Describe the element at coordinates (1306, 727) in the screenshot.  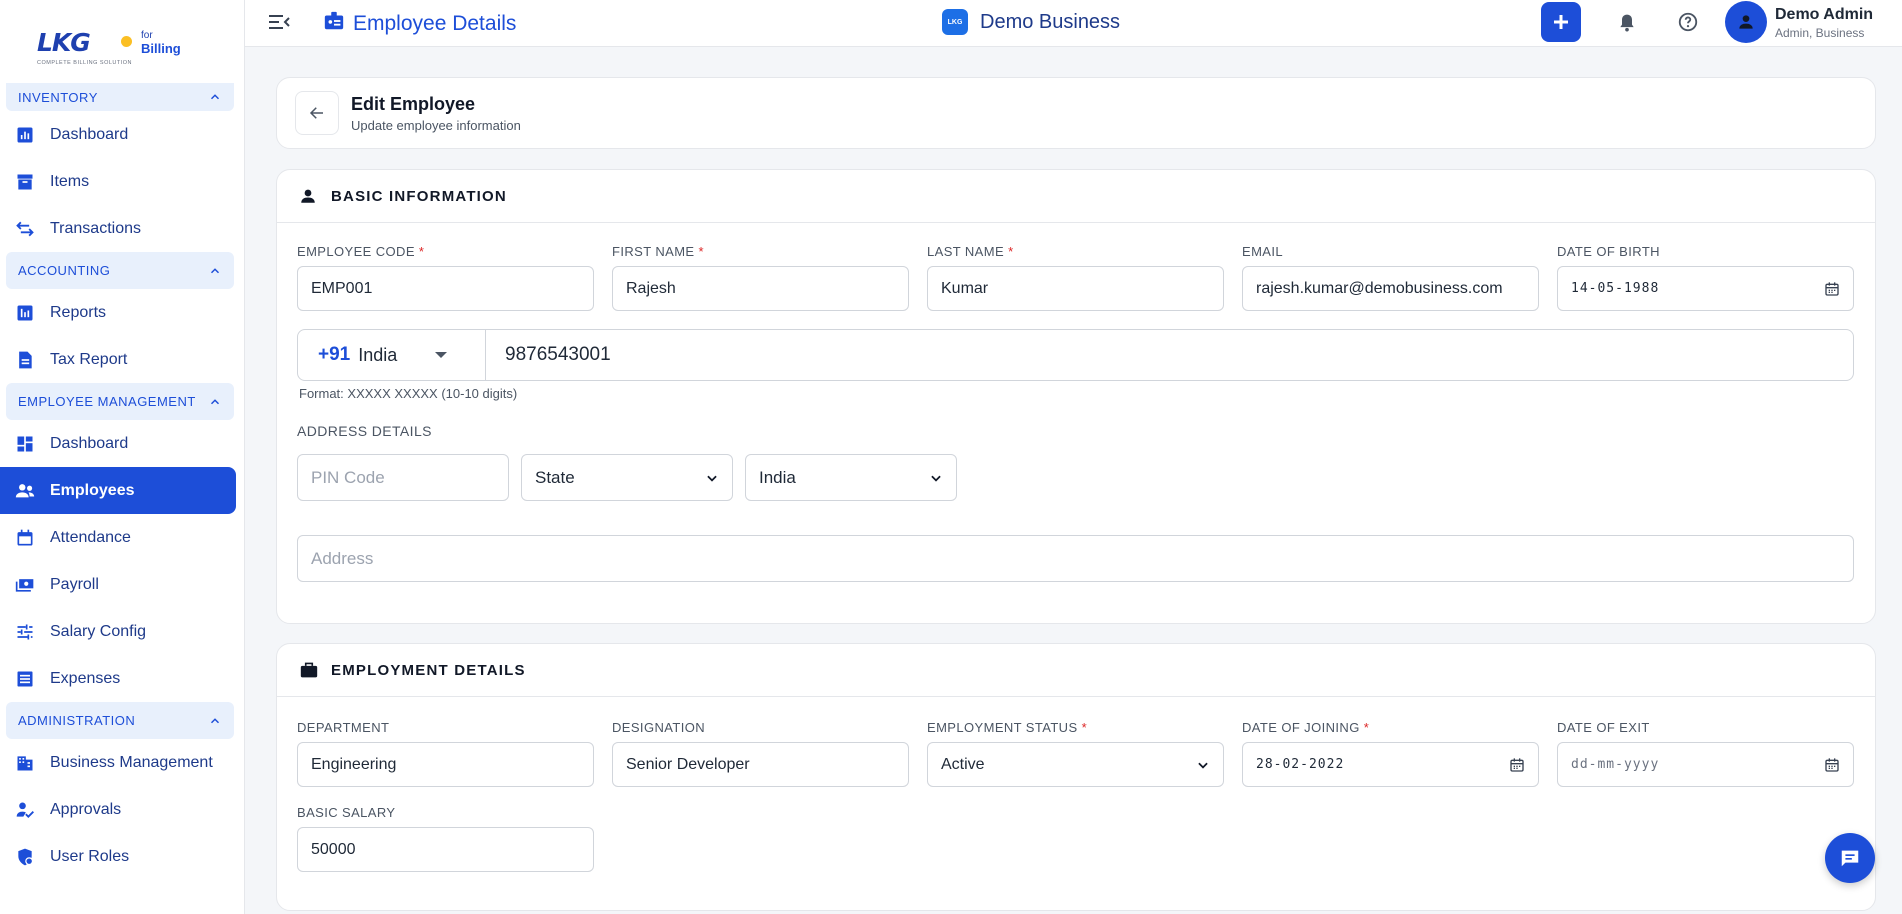
I see `date-of-joining-label: DATE OF JOINING *` at that location.